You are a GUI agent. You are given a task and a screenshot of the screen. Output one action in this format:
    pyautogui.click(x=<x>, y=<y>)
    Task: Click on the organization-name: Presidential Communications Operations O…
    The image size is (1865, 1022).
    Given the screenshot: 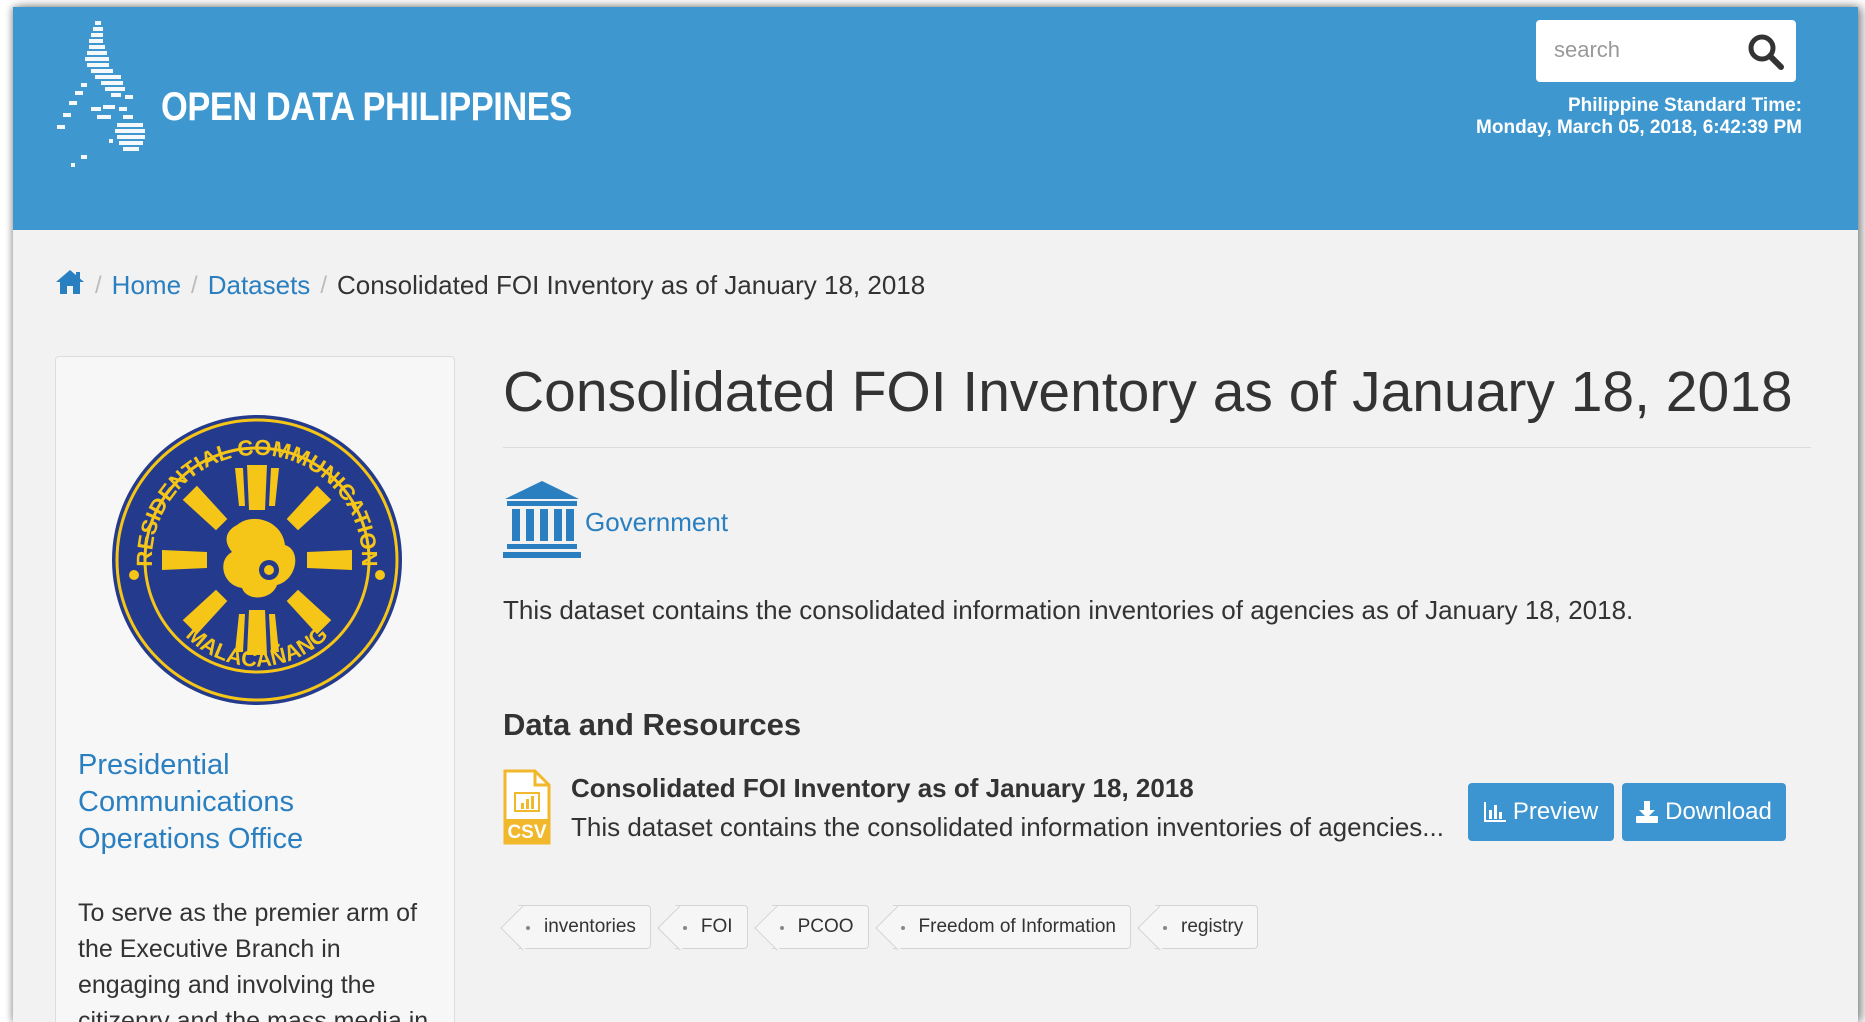 What is the action you would take?
    pyautogui.click(x=258, y=802)
    